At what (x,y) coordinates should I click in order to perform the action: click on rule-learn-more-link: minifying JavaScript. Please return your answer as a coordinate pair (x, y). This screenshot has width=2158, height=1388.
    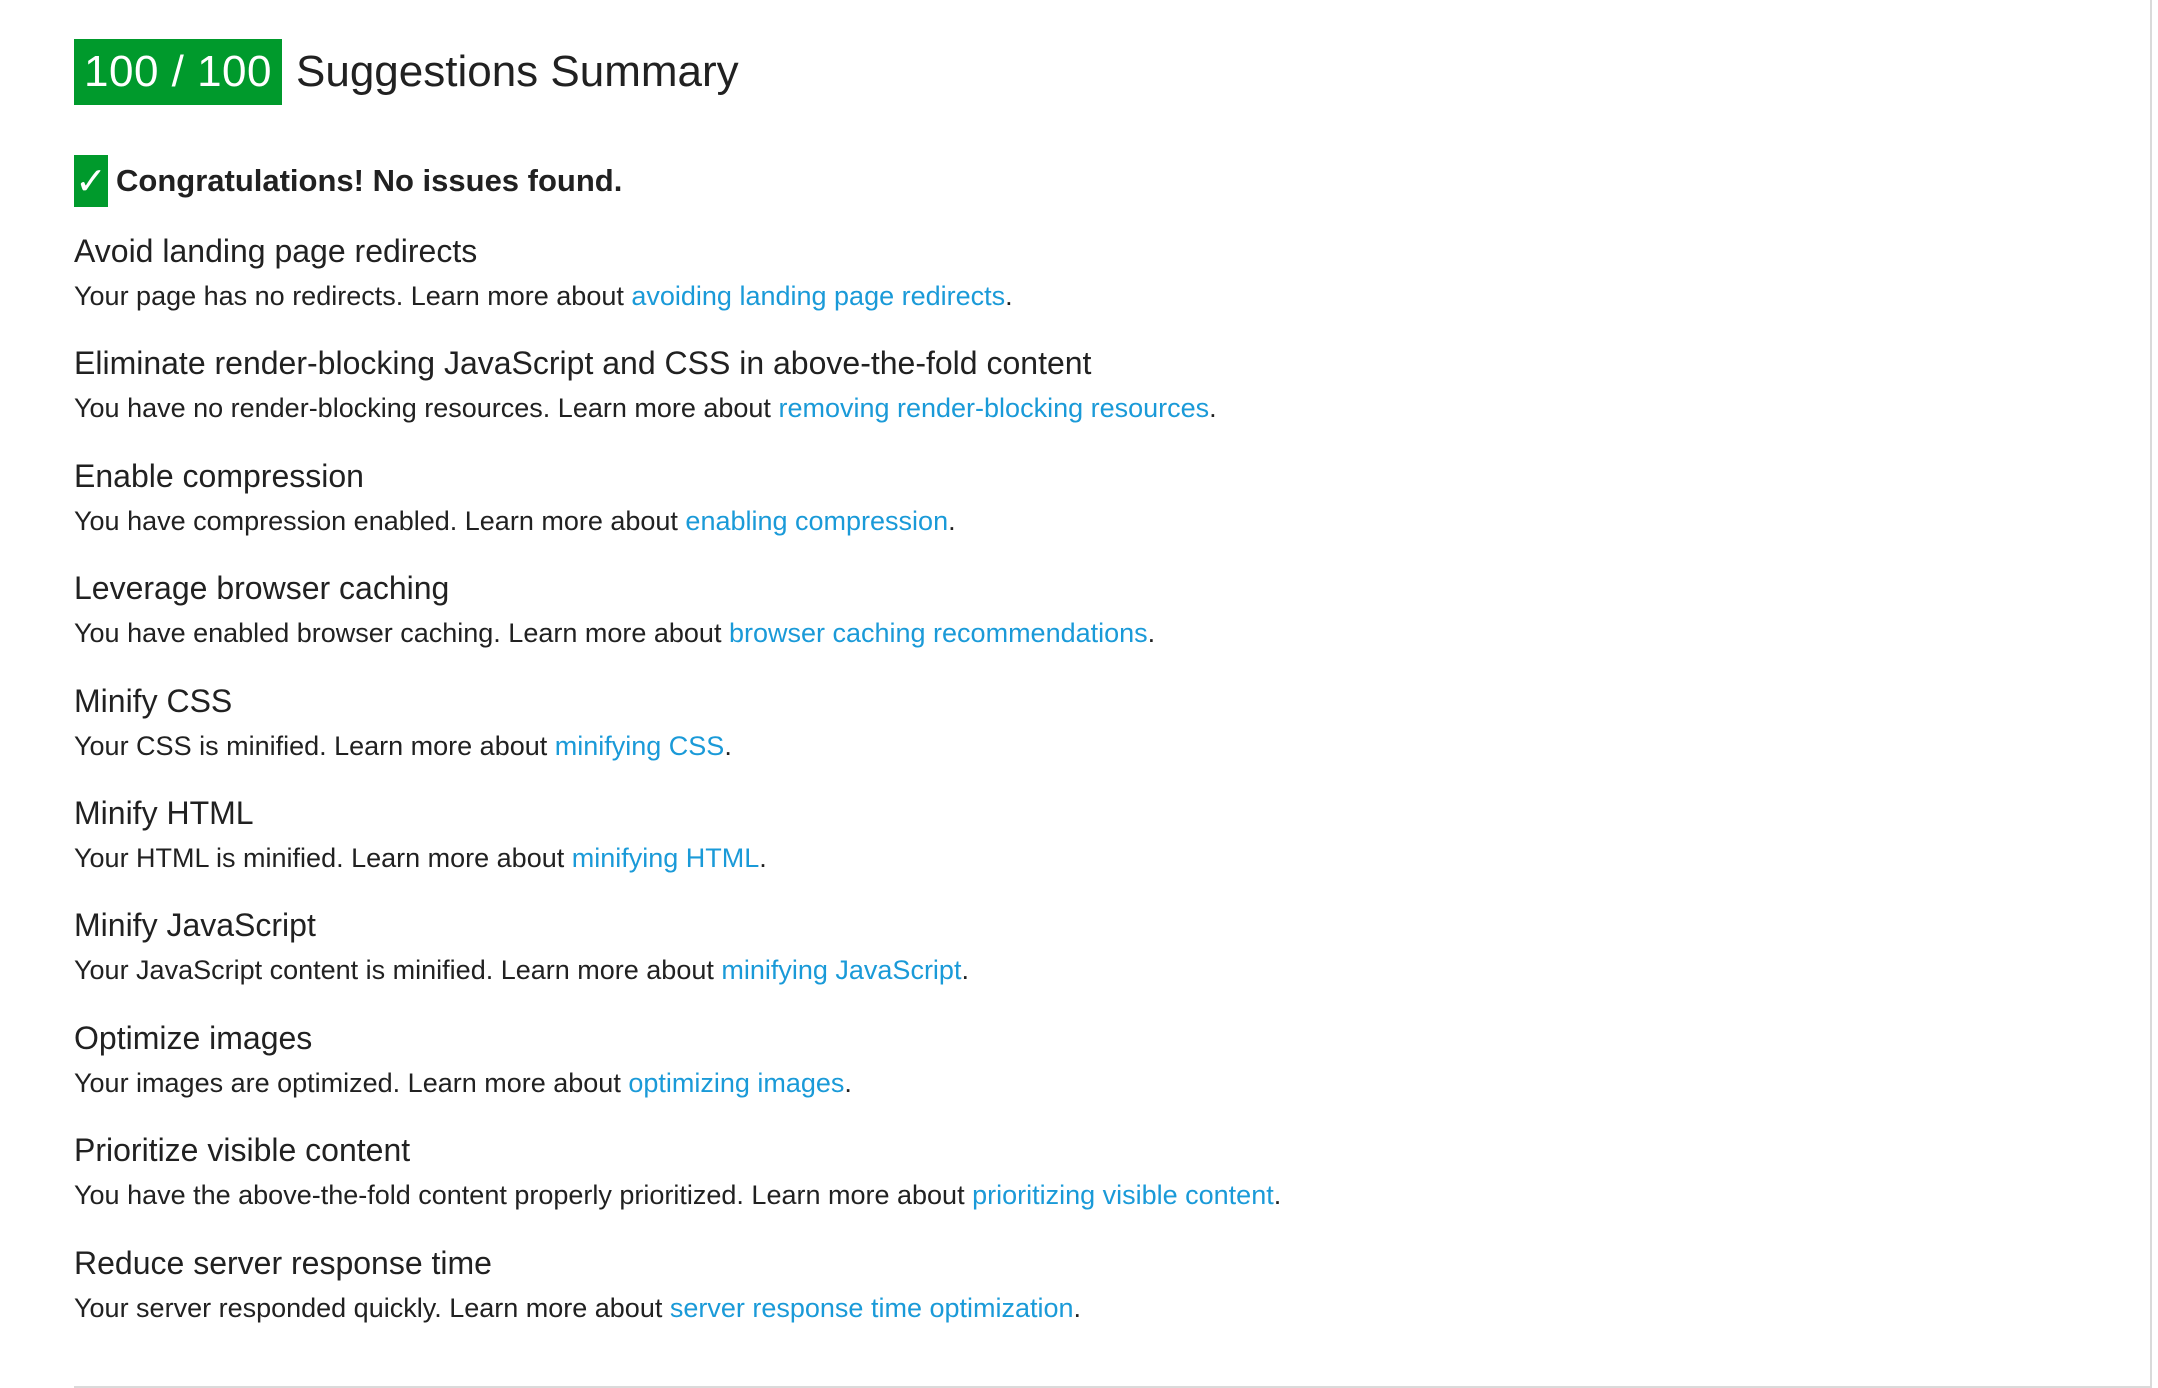
    Looking at the image, I should click on (841, 970).